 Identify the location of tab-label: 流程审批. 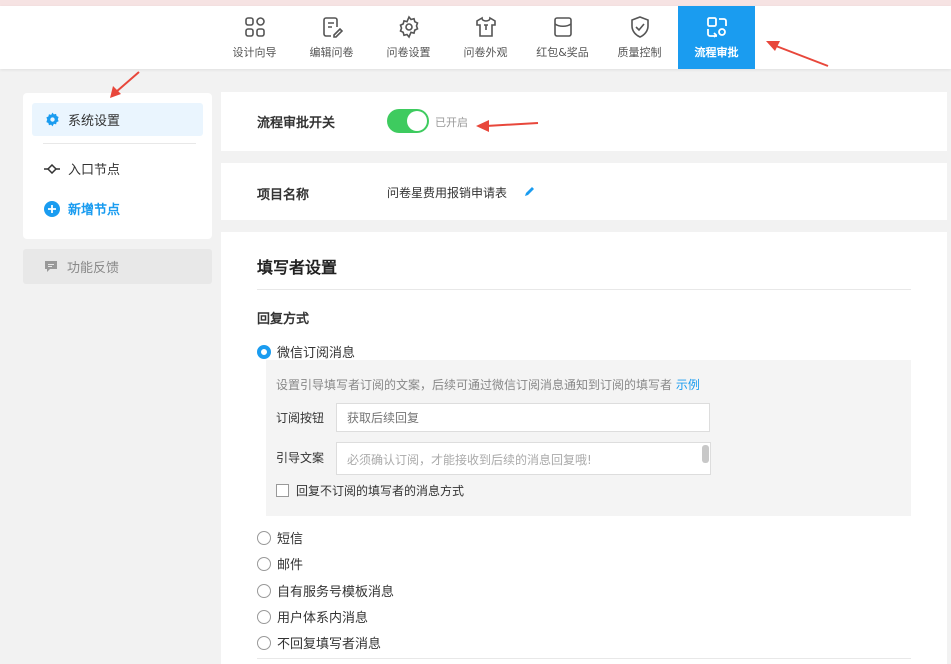
(716, 52).